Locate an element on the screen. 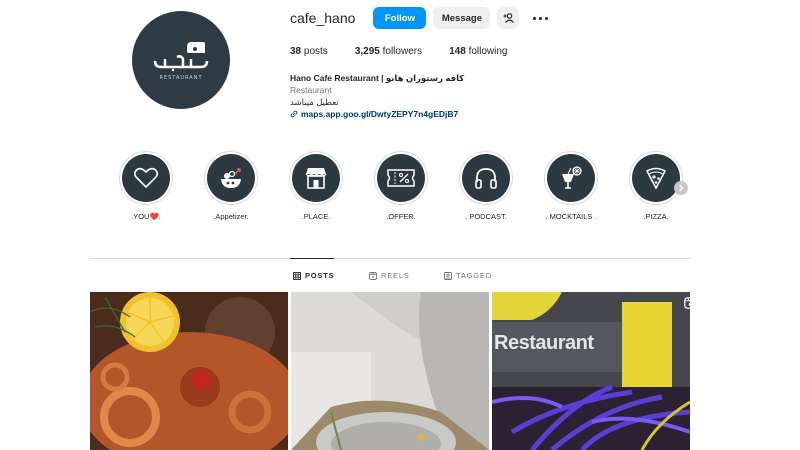  highlight-place: .PLACE. is located at coordinates (316, 186).